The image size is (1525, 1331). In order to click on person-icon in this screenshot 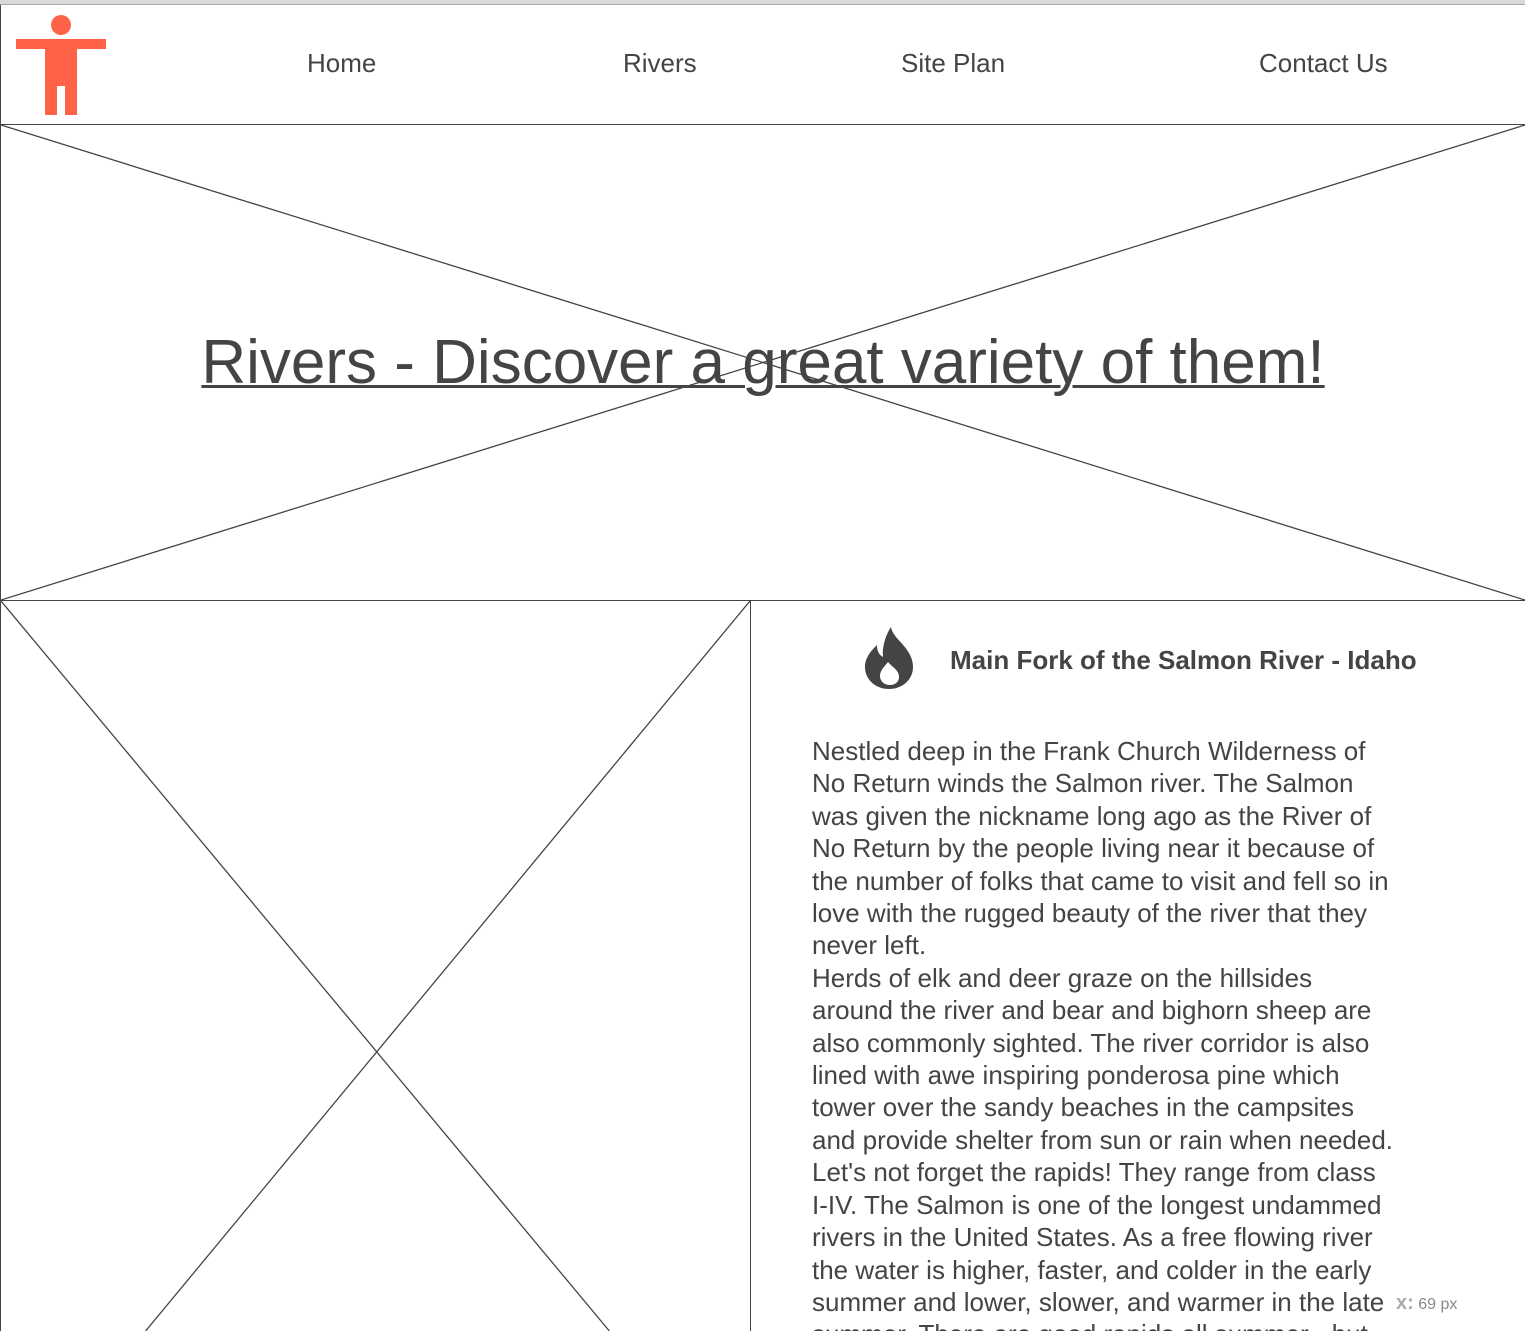, I will do `click(61, 65)`.